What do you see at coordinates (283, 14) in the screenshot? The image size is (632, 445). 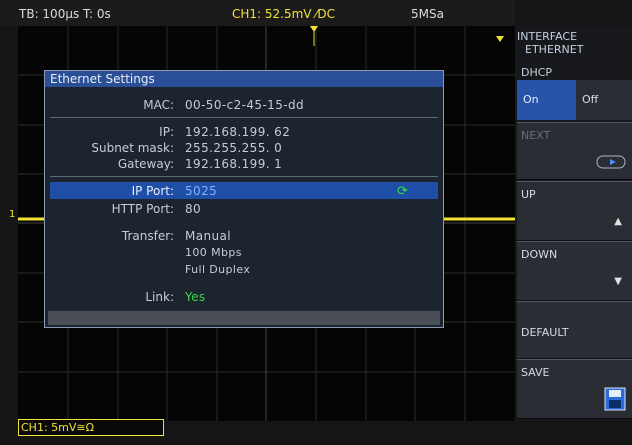 I see `ch1-readout: CH1: 52.5mV ⁄DC` at bounding box center [283, 14].